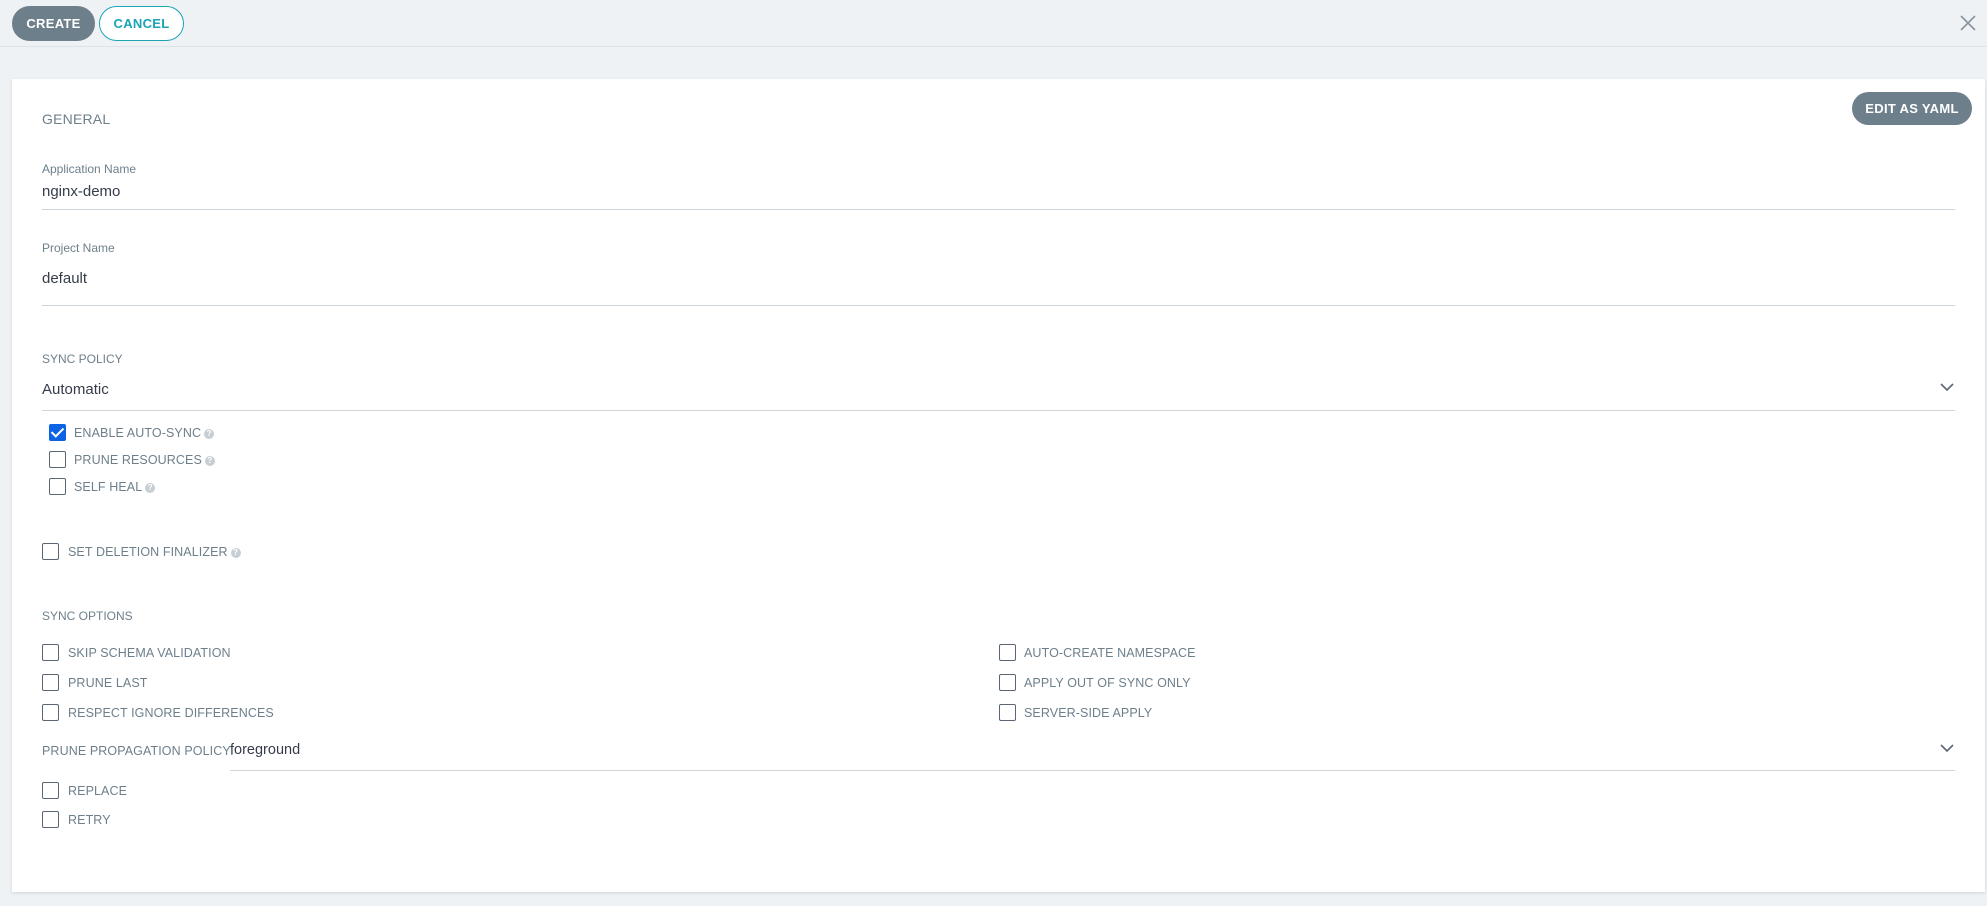  Describe the element at coordinates (138, 751) in the screenshot. I see `prune-propagation-policy-label: PRUNE PROPAGATION POLICY:` at that location.